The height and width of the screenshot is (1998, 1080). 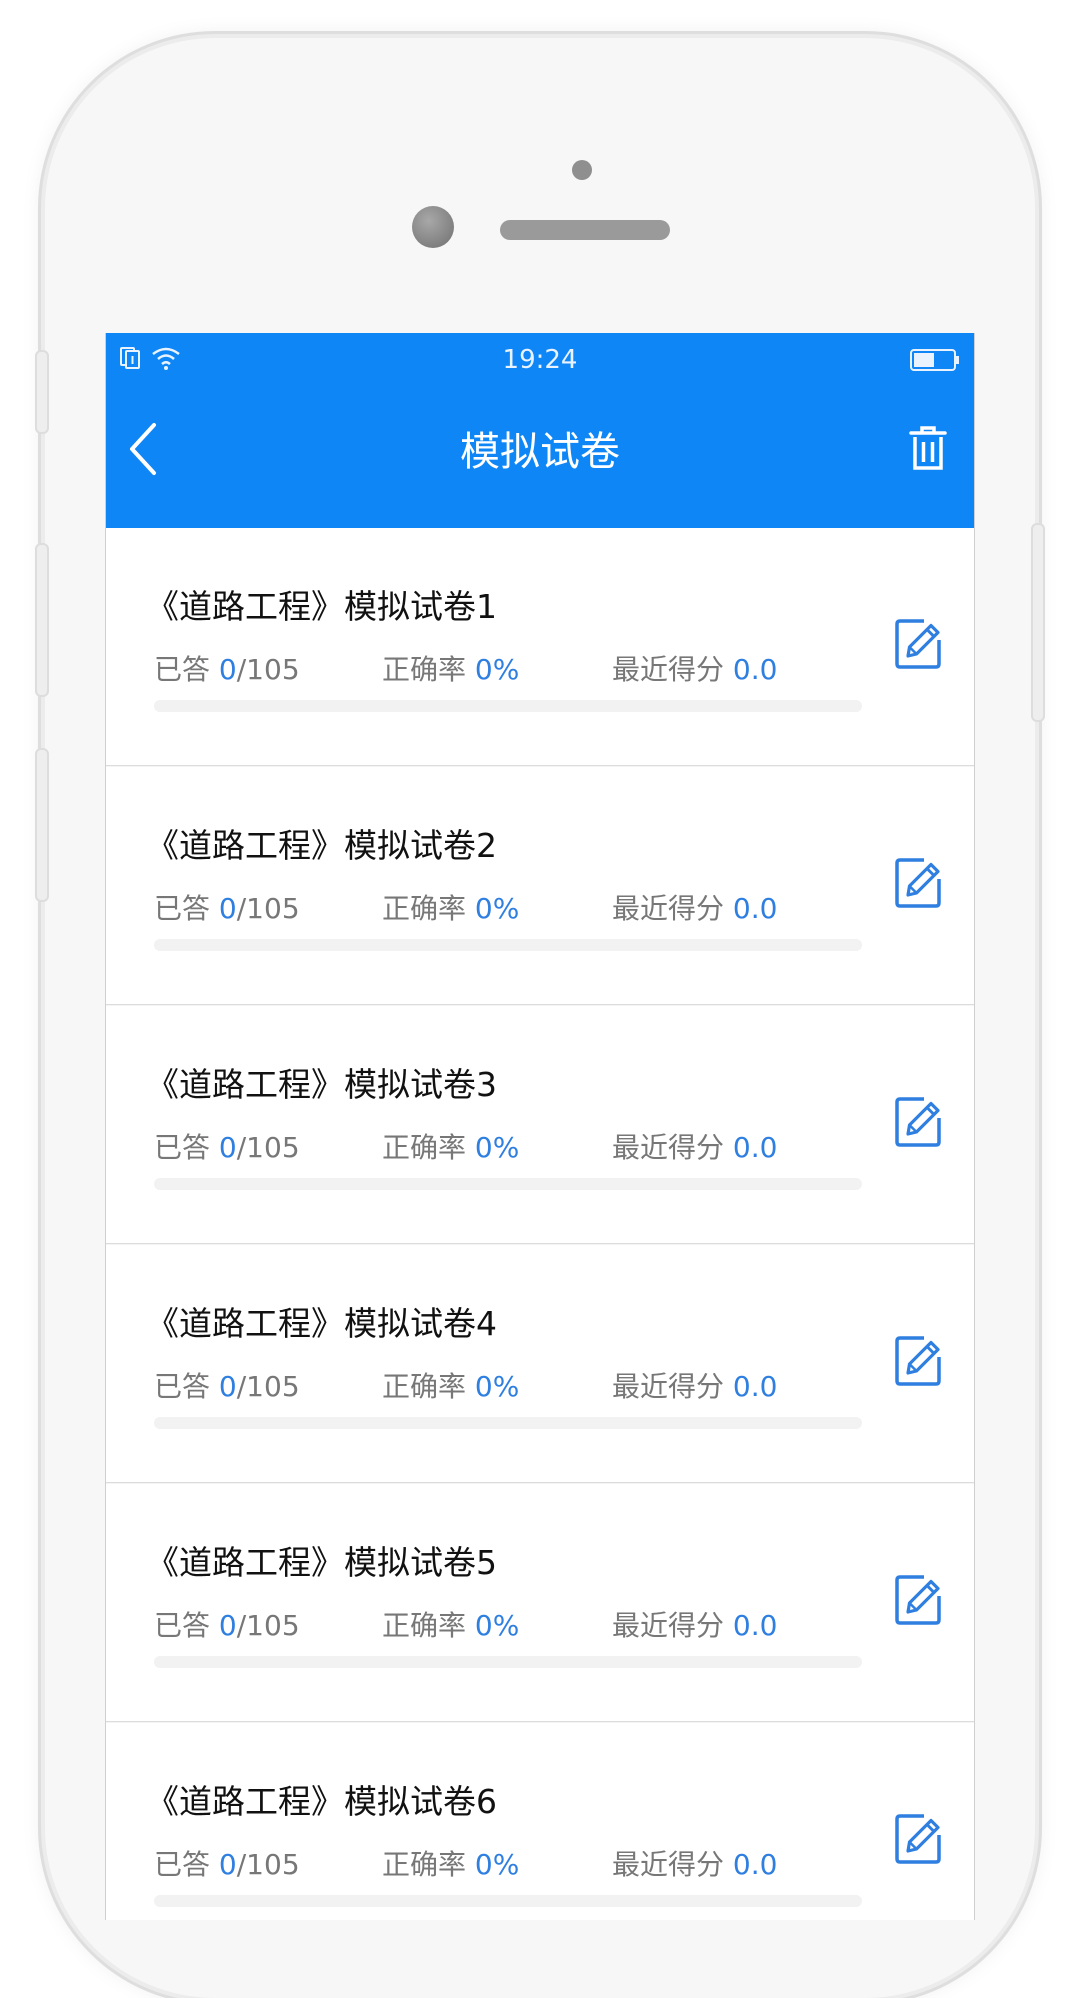 I want to click on front-camera, so click(x=433, y=227).